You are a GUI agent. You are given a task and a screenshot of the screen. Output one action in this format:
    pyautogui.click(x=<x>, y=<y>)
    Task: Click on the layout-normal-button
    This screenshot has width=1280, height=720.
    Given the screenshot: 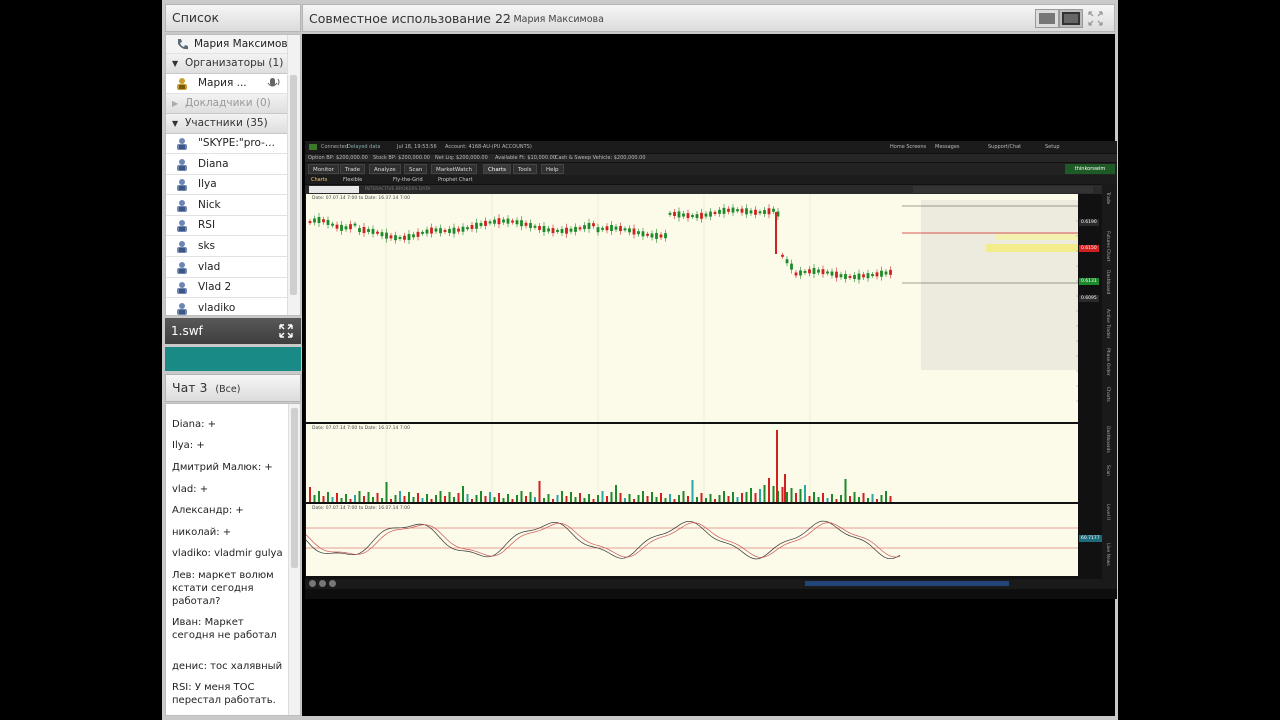 What is the action you would take?
    pyautogui.click(x=1047, y=18)
    